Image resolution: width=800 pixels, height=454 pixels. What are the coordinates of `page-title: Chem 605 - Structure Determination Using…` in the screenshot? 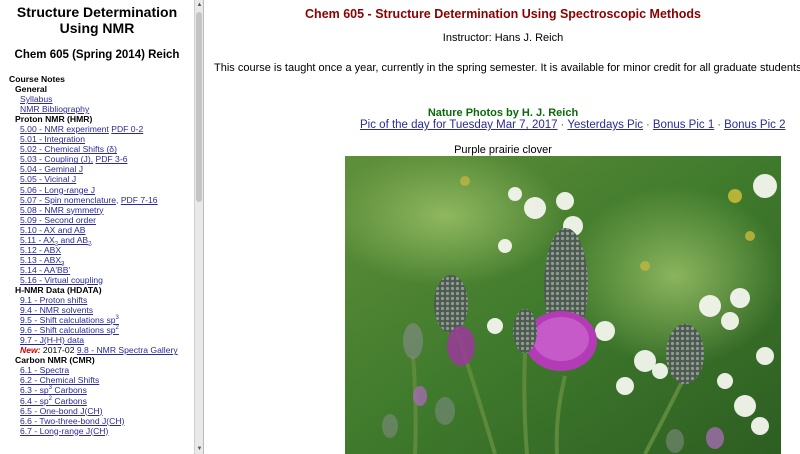 It's located at (503, 14).